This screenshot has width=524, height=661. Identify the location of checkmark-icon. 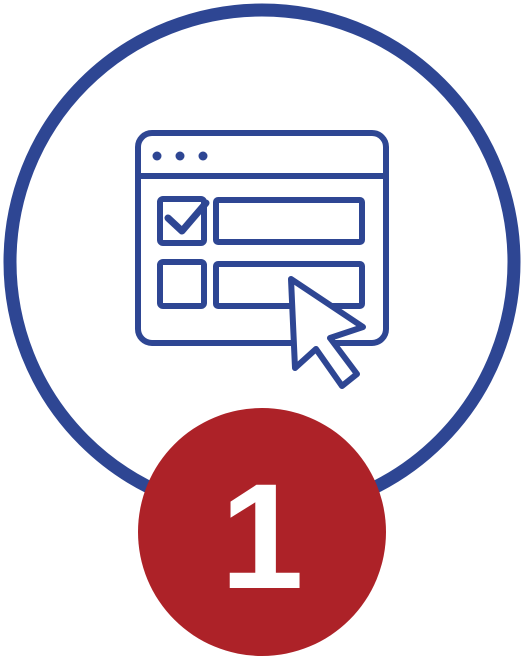
(187, 217).